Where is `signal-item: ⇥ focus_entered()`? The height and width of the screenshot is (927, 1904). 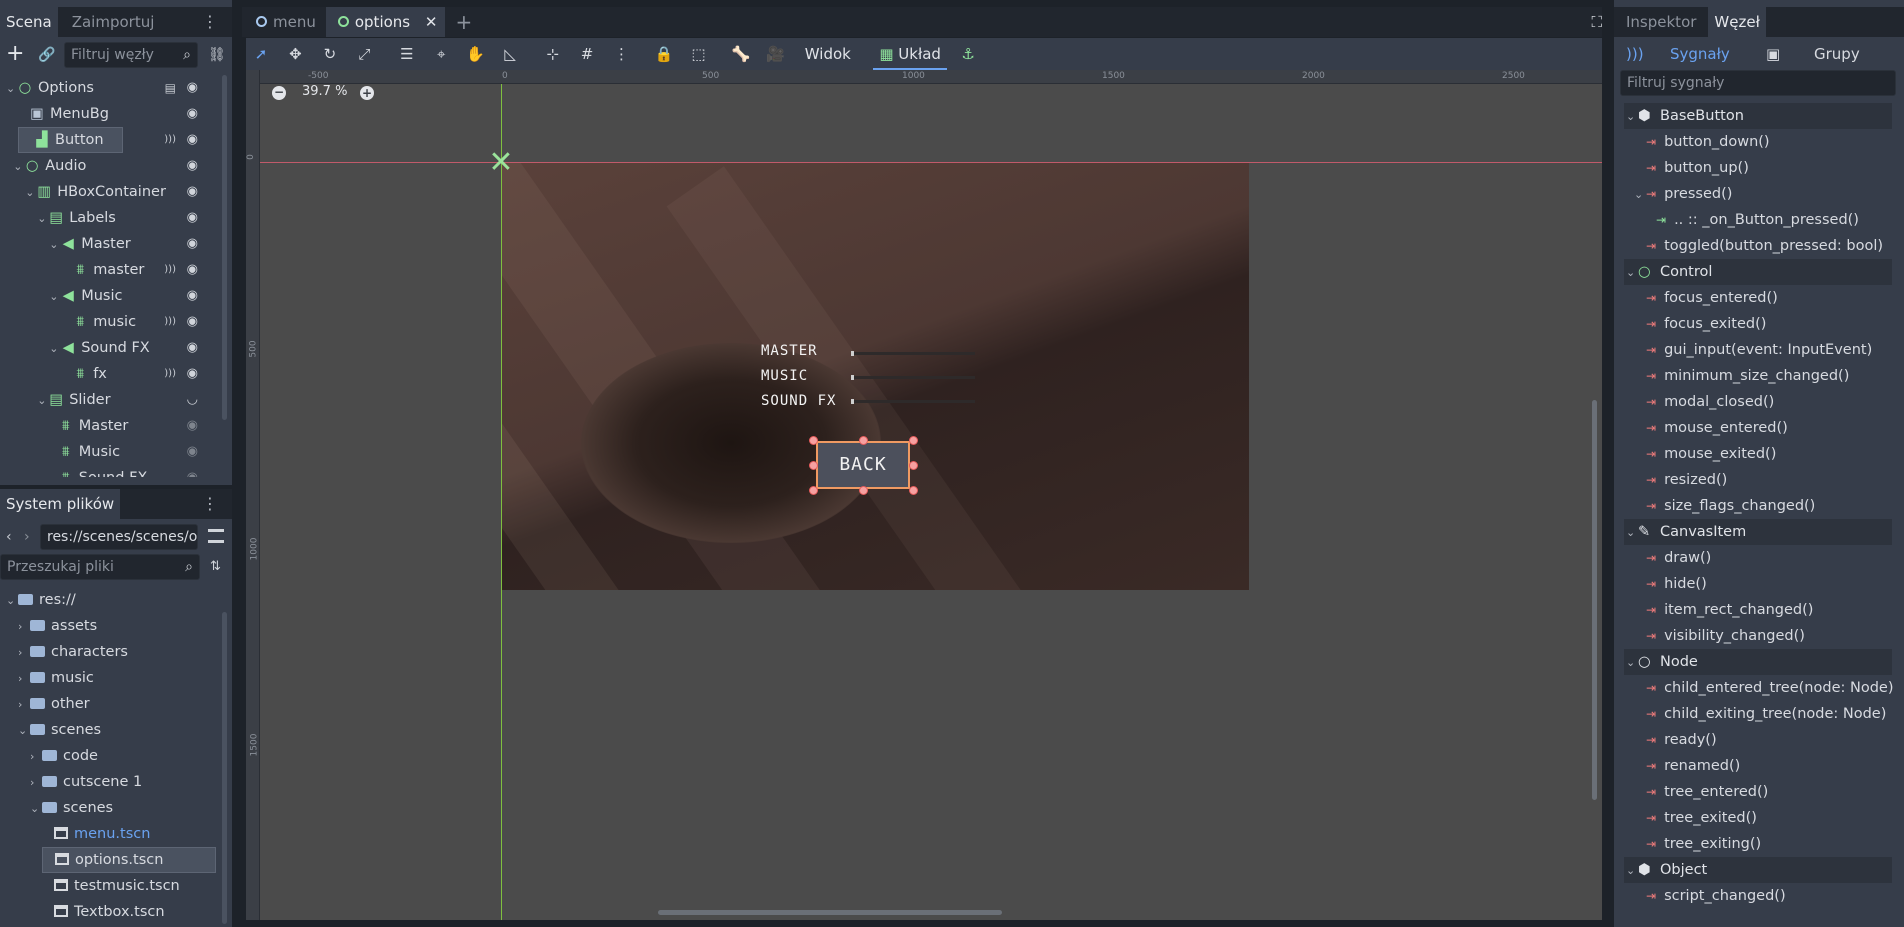 signal-item: ⇥ focus_entered() is located at coordinates (1712, 298).